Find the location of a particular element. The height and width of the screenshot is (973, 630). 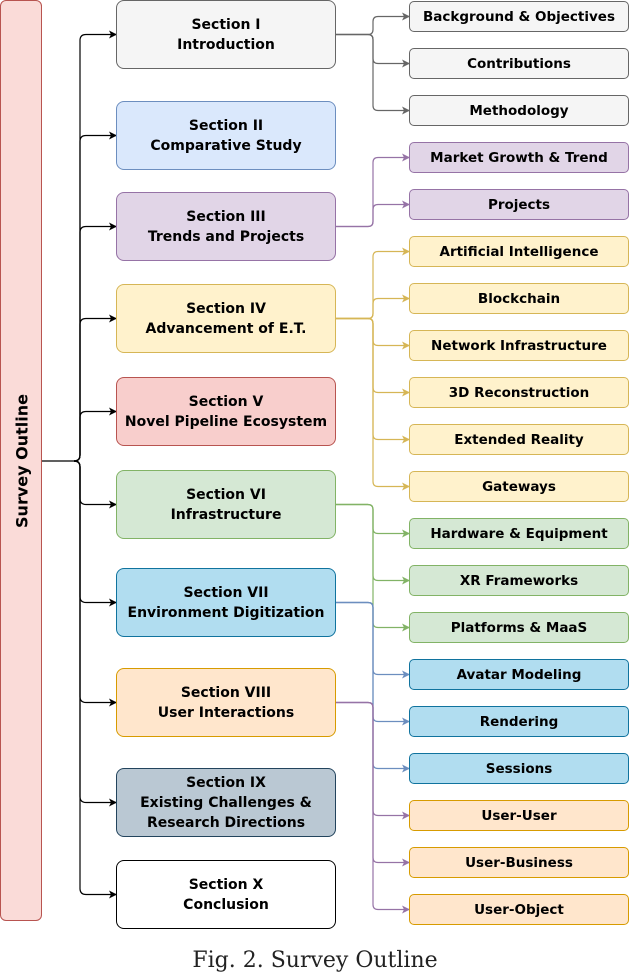

subsection-box: Background & Objectives is located at coordinates (519, 16).